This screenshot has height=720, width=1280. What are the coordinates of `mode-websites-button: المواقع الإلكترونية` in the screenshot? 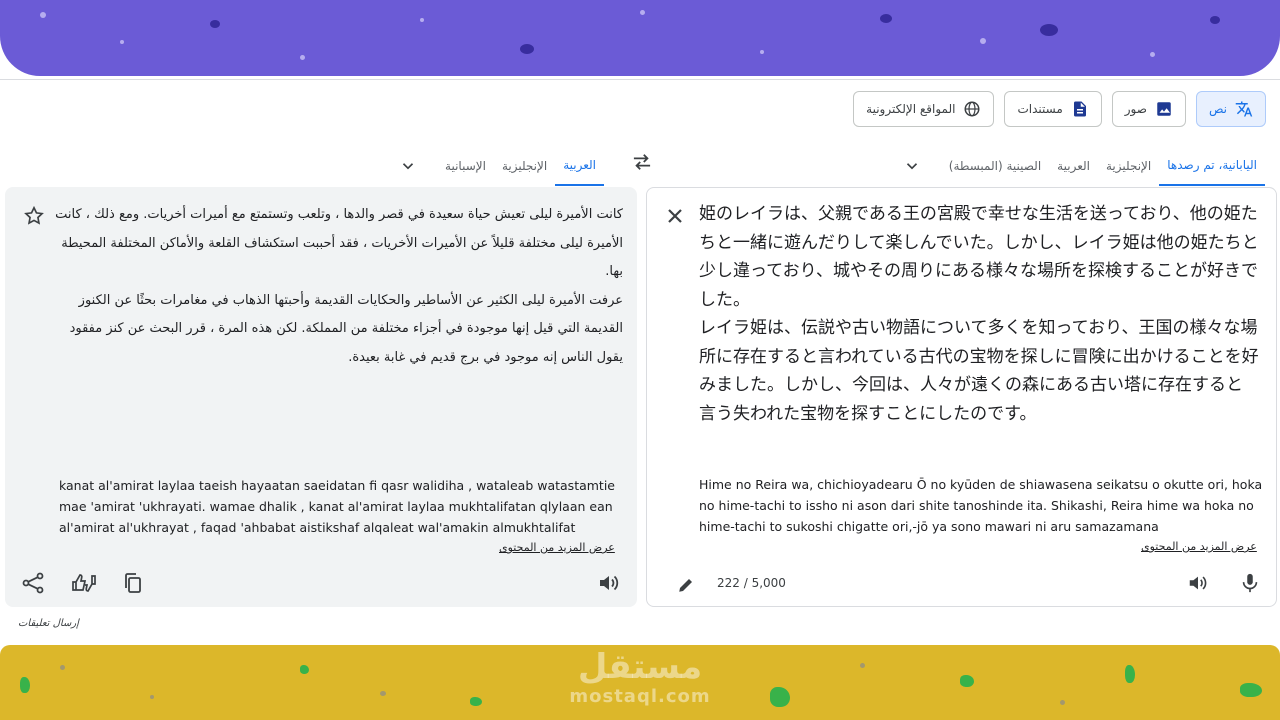 It's located at (924, 109).